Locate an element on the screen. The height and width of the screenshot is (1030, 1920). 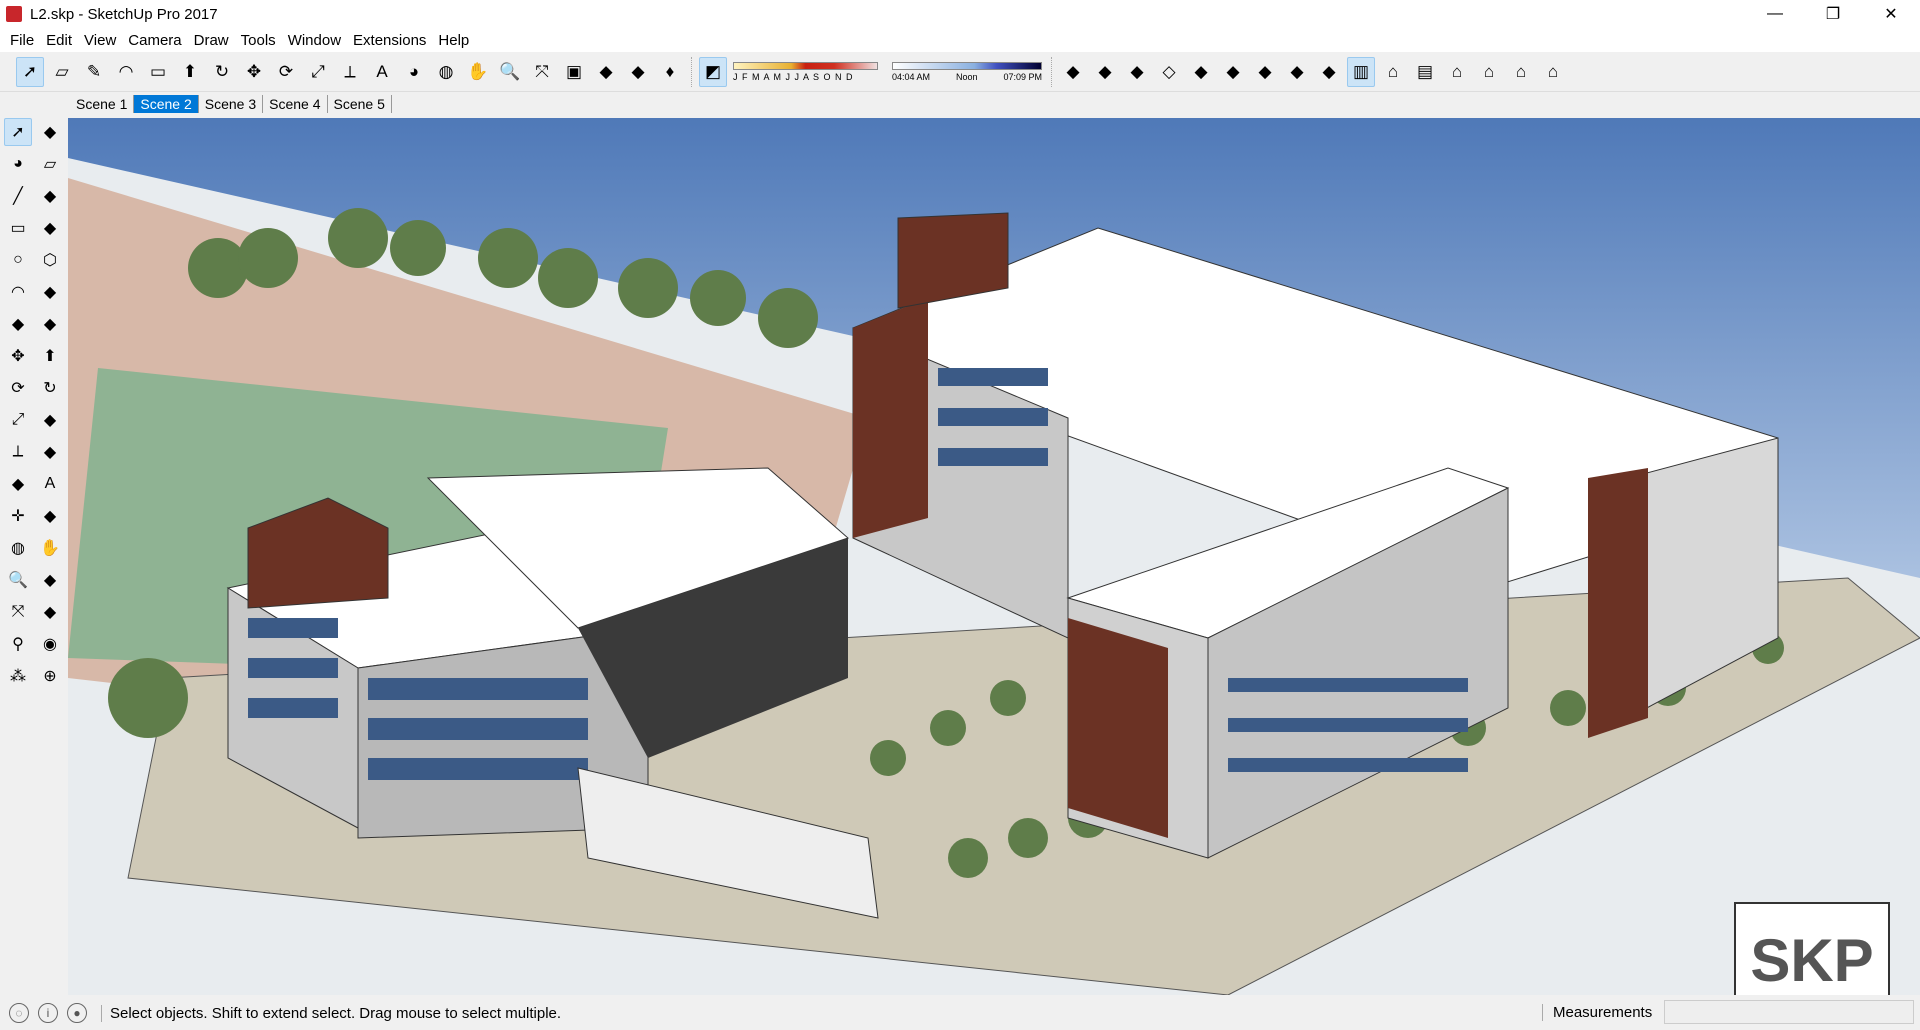
scene-tab-3: Scene 3 is located at coordinates (231, 104).